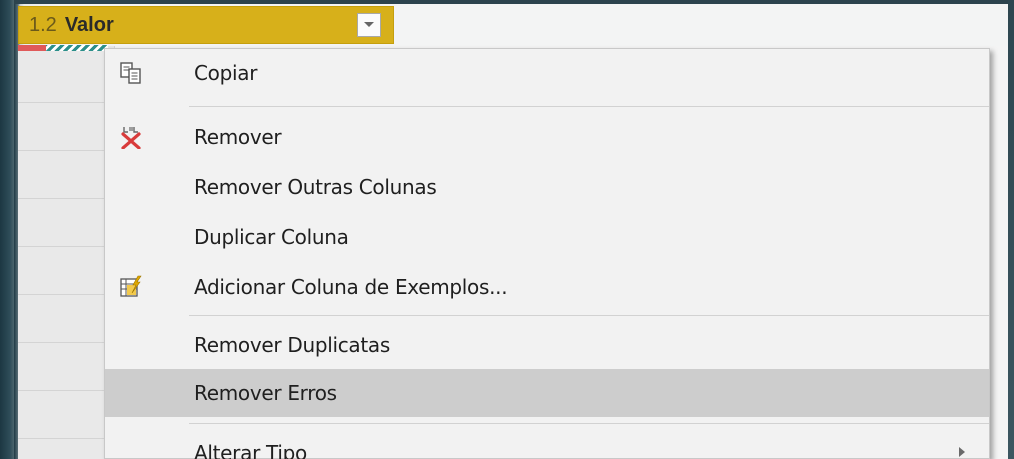 This screenshot has width=1014, height=459. What do you see at coordinates (89, 24) in the screenshot?
I see `column-name: Valor` at bounding box center [89, 24].